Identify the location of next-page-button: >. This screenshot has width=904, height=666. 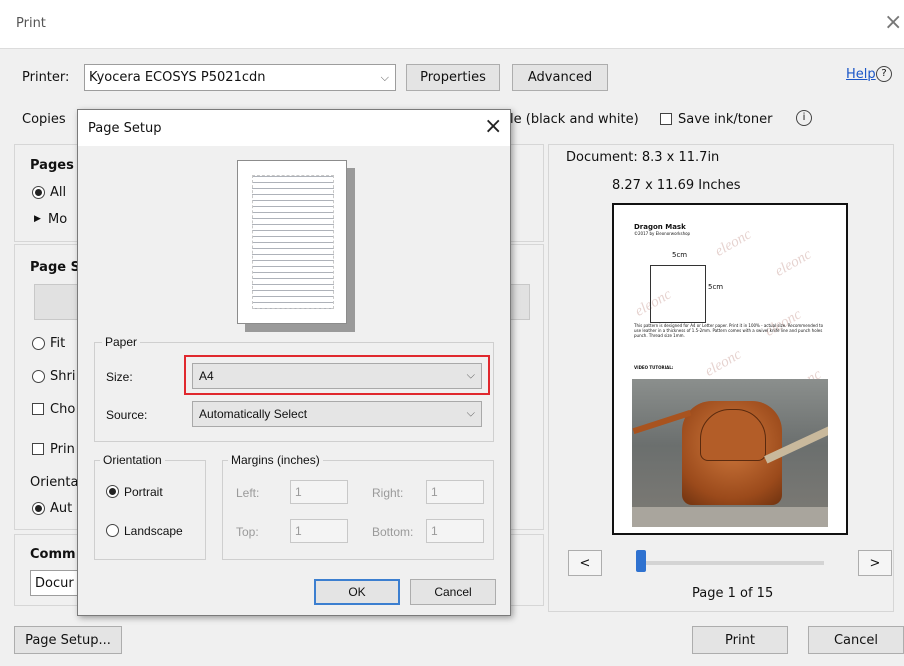
(875, 563).